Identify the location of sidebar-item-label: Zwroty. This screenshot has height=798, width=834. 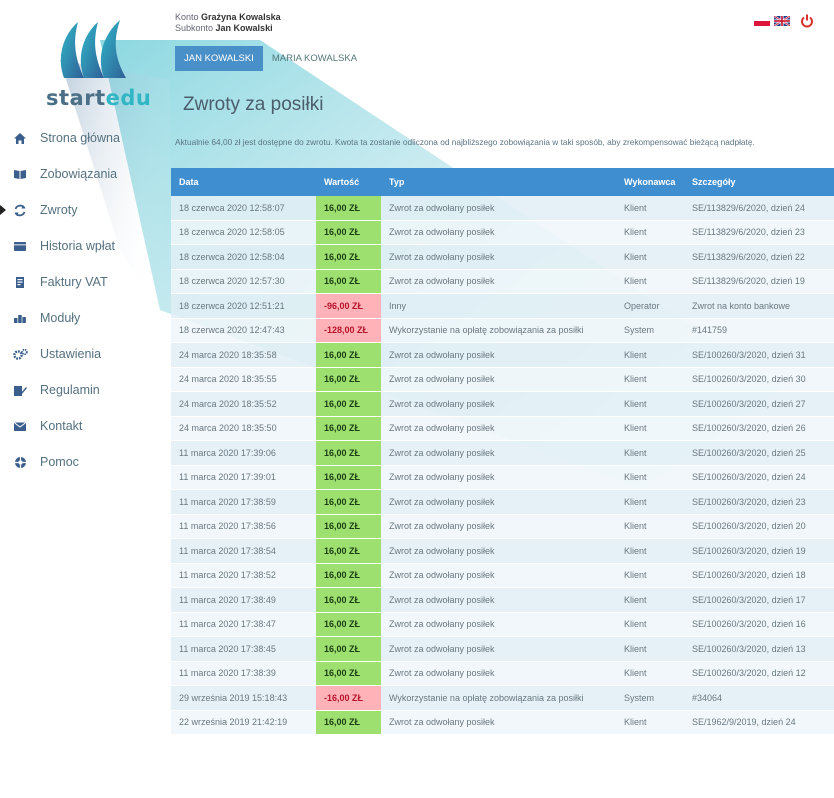
(59, 210).